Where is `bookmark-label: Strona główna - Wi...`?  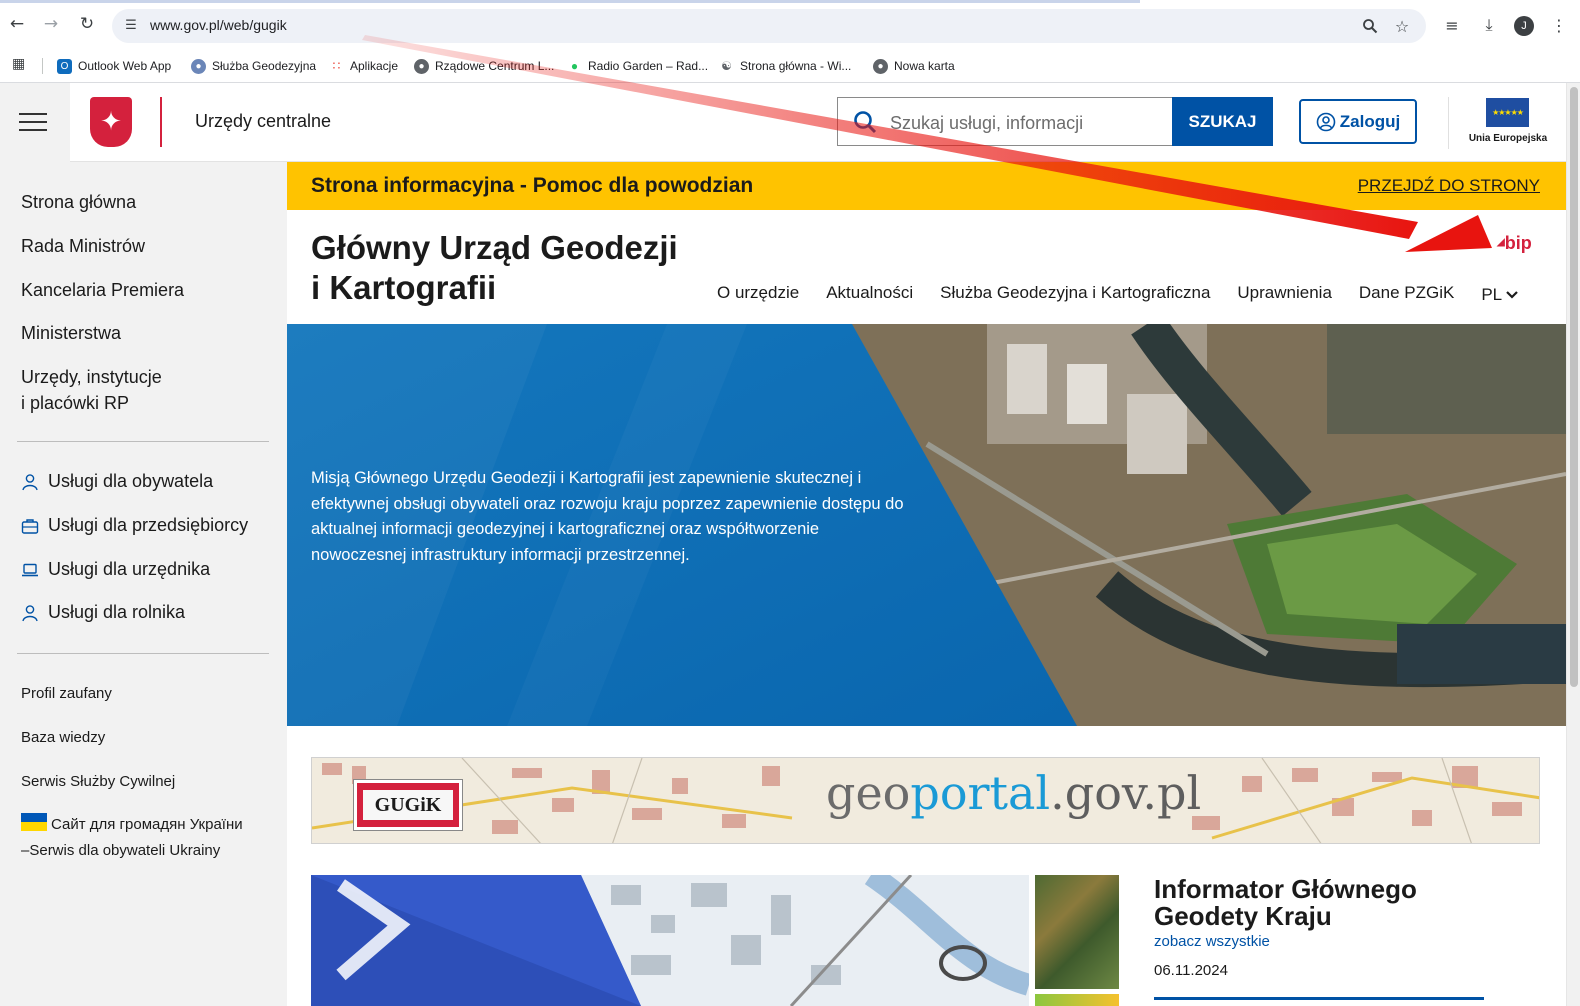
bookmark-label: Strona główna - Wi... is located at coordinates (796, 66).